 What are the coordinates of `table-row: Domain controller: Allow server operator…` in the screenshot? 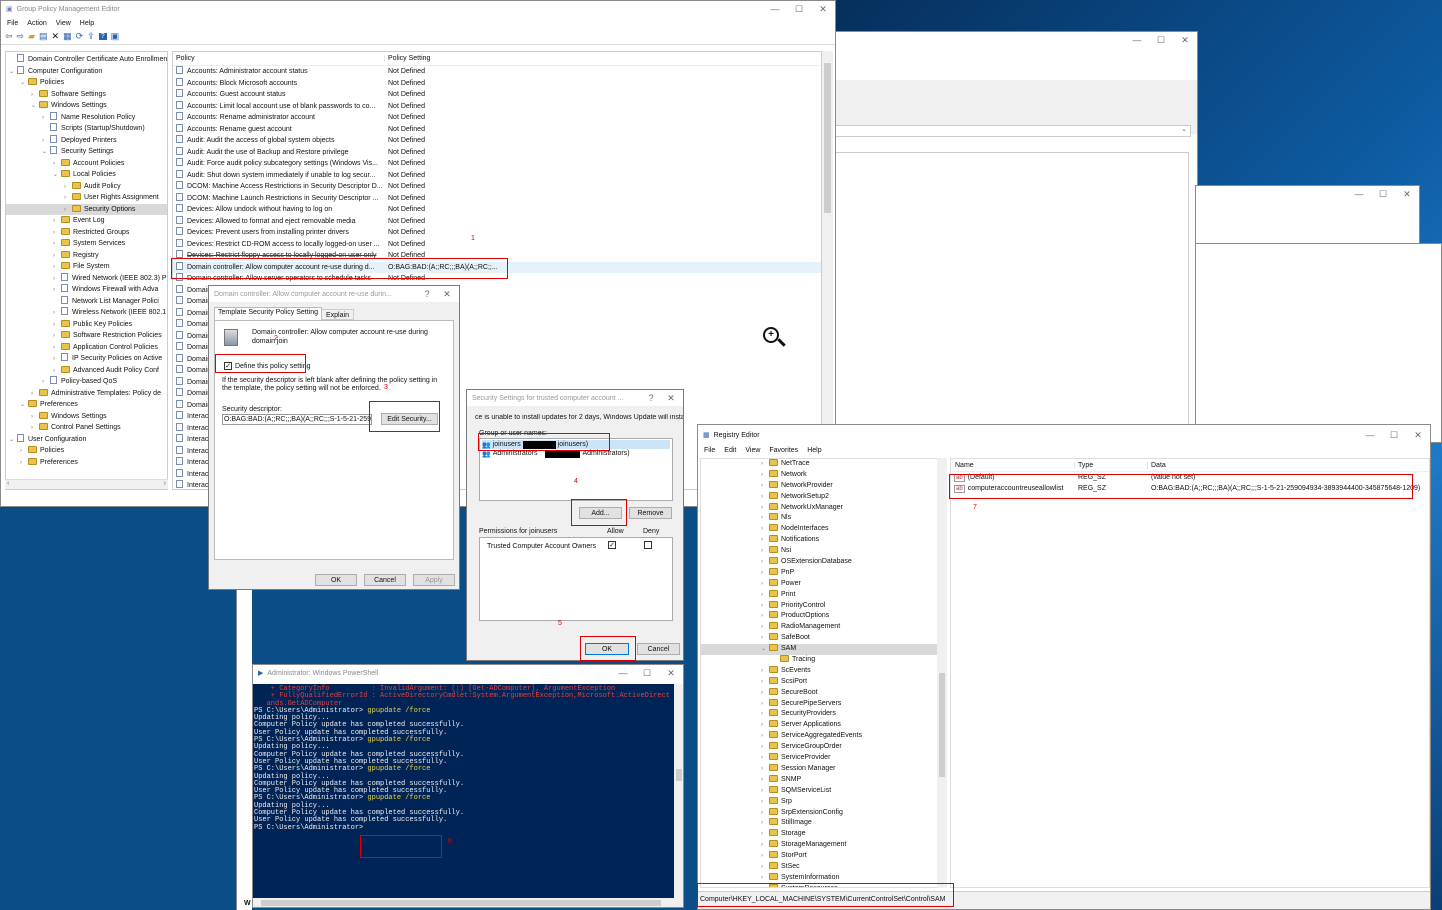 It's located at (497, 279).